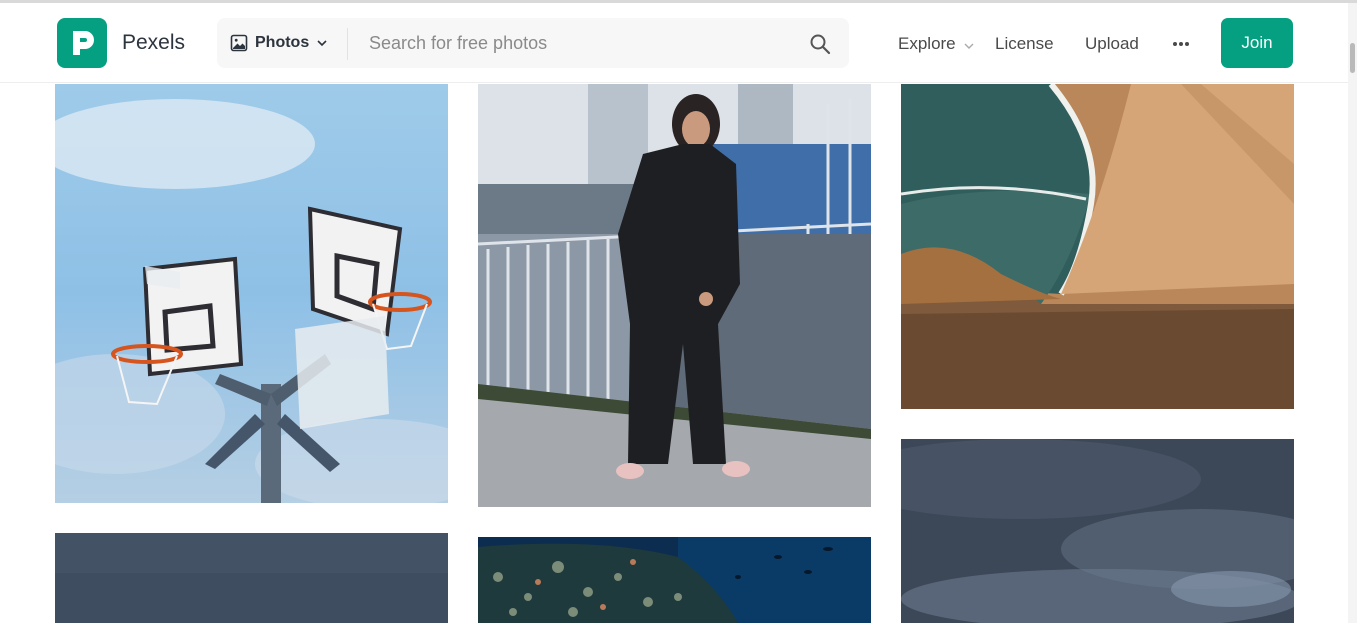 The image size is (1357, 623). What do you see at coordinates (1352, 313) in the screenshot?
I see `page-scrollbar` at bounding box center [1352, 313].